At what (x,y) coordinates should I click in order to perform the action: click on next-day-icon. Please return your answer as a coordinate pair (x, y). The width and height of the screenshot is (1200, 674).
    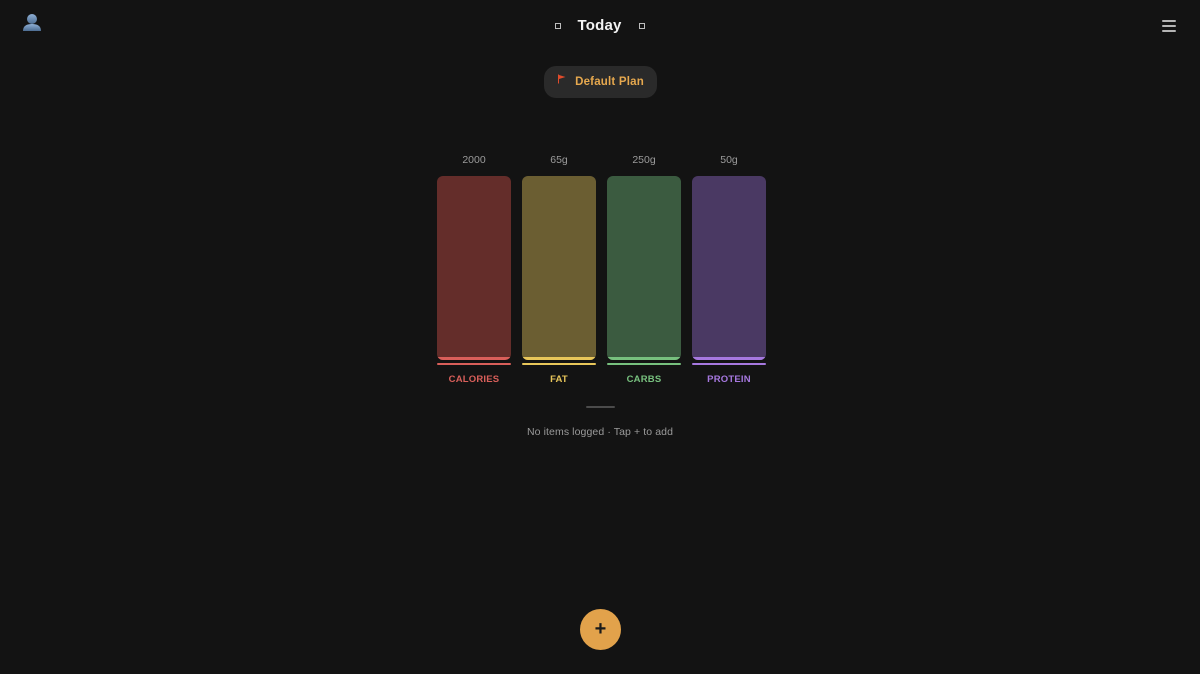
    Looking at the image, I should click on (641, 26).